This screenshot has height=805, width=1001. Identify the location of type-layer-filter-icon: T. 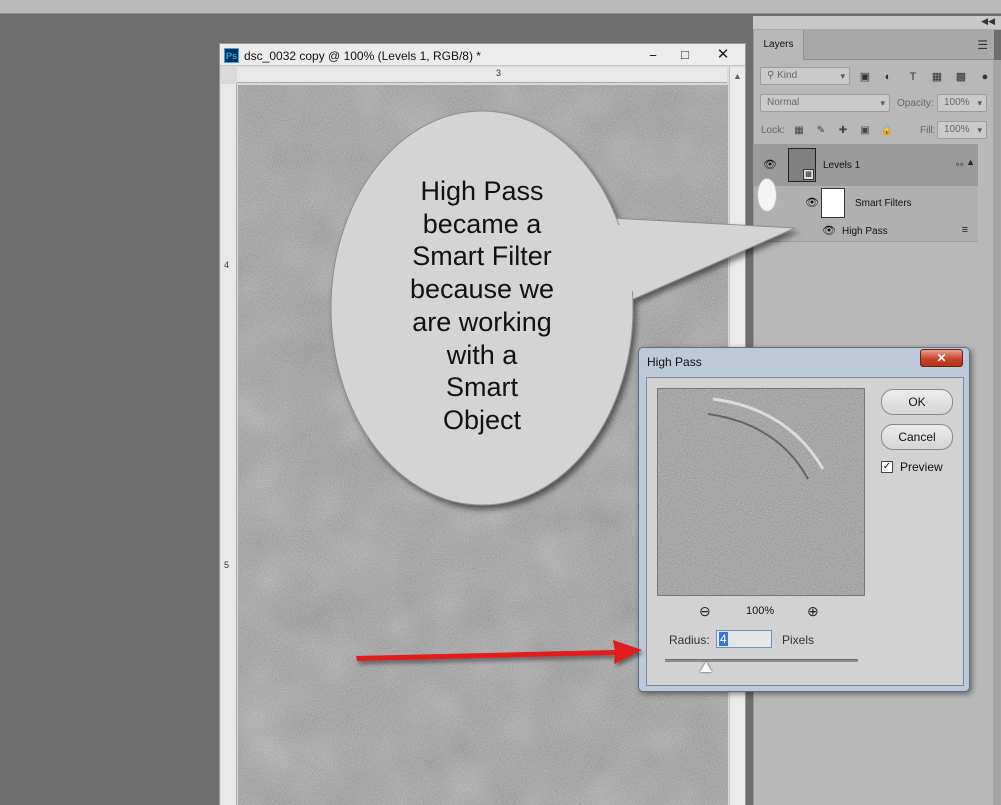
(913, 77).